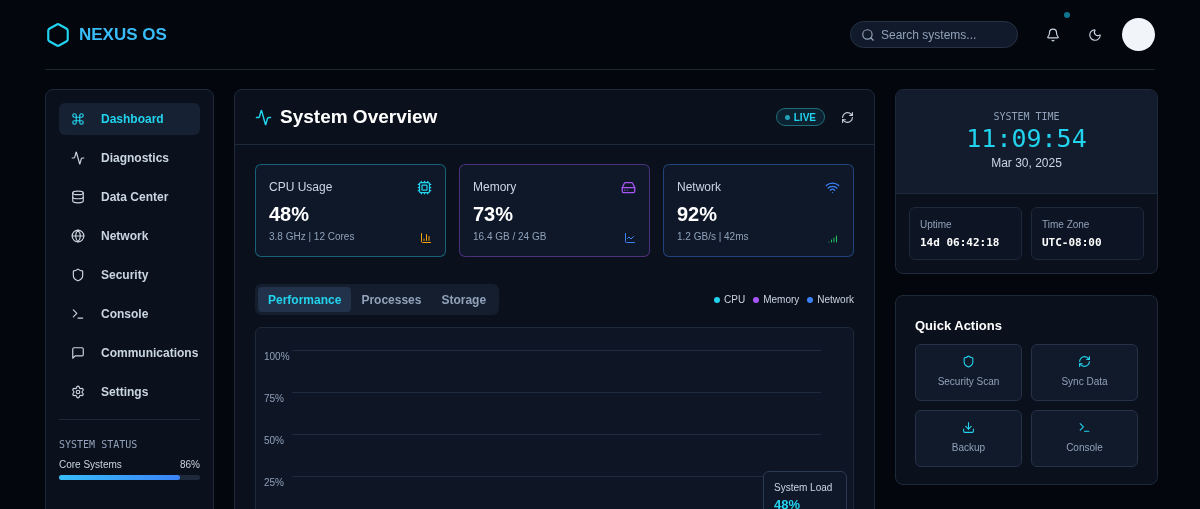 The image size is (1200, 509). Describe the element at coordinates (129, 197) in the screenshot. I see `sidebar-item: Data Center` at that location.